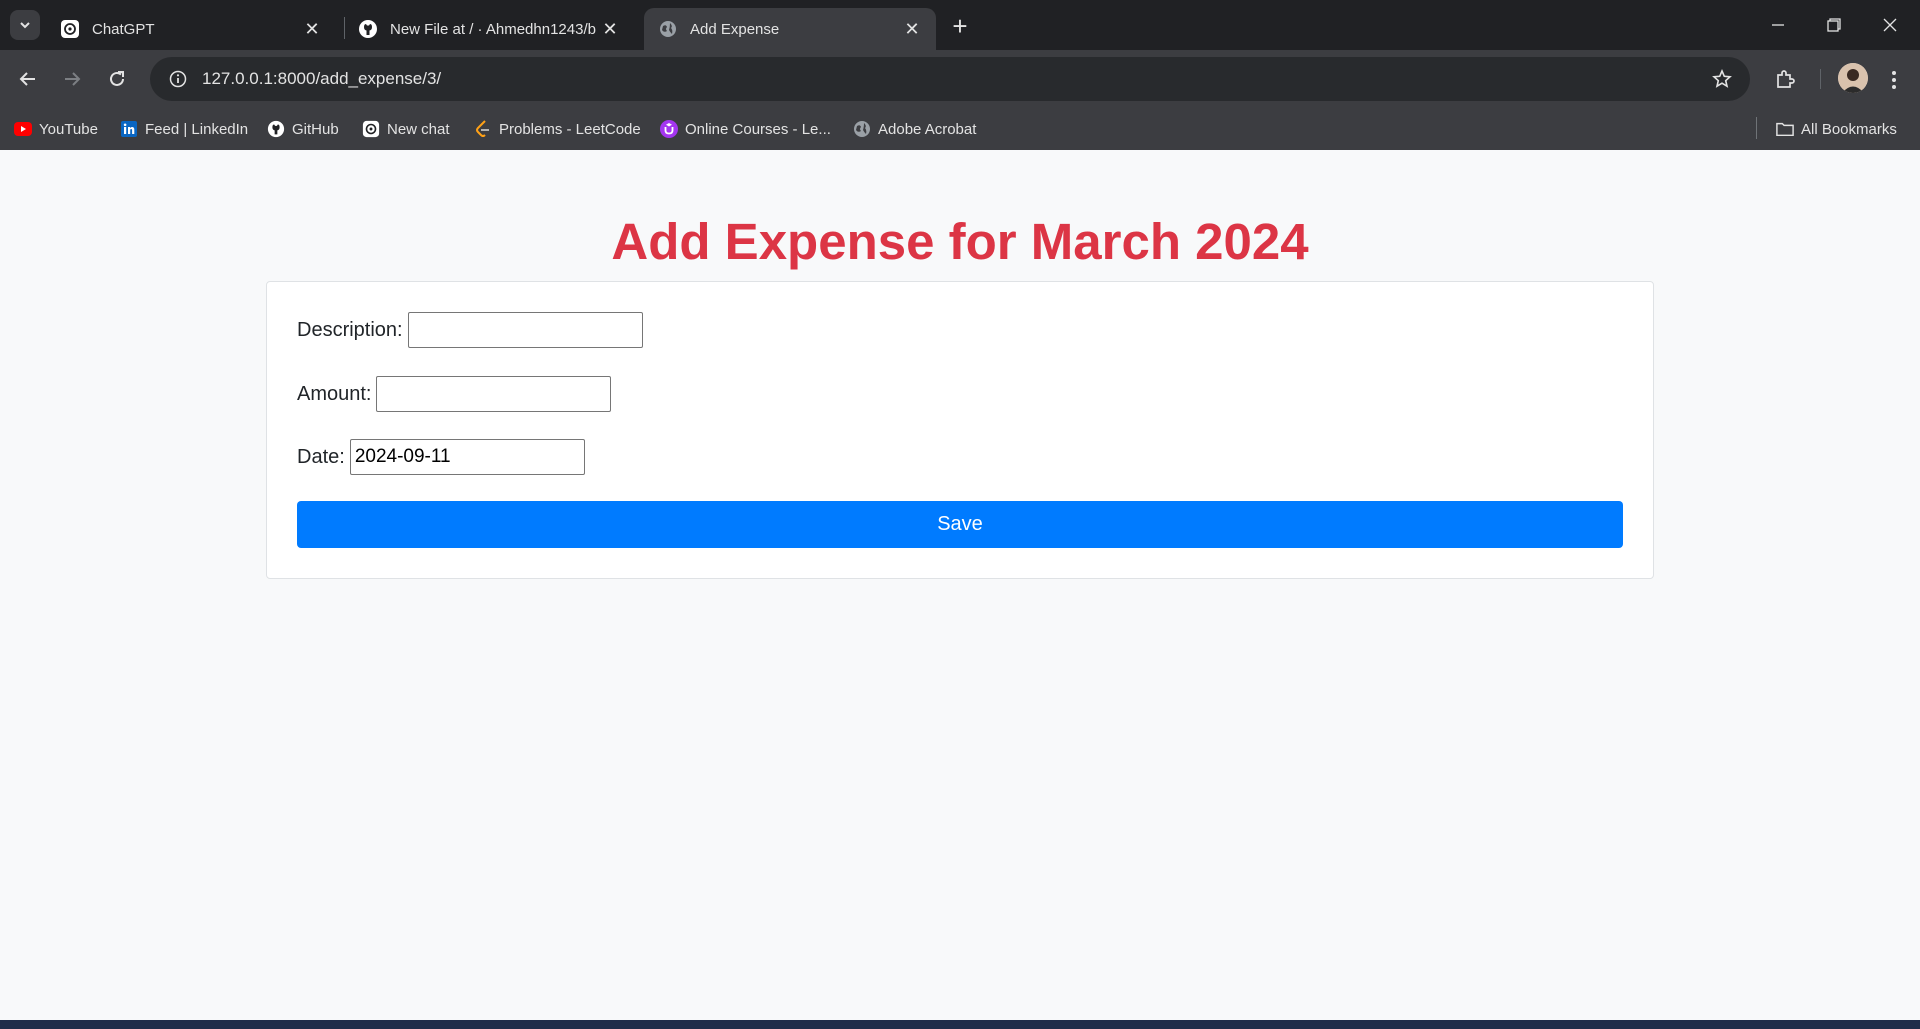  I want to click on tab-title: Add Expense, so click(735, 29).